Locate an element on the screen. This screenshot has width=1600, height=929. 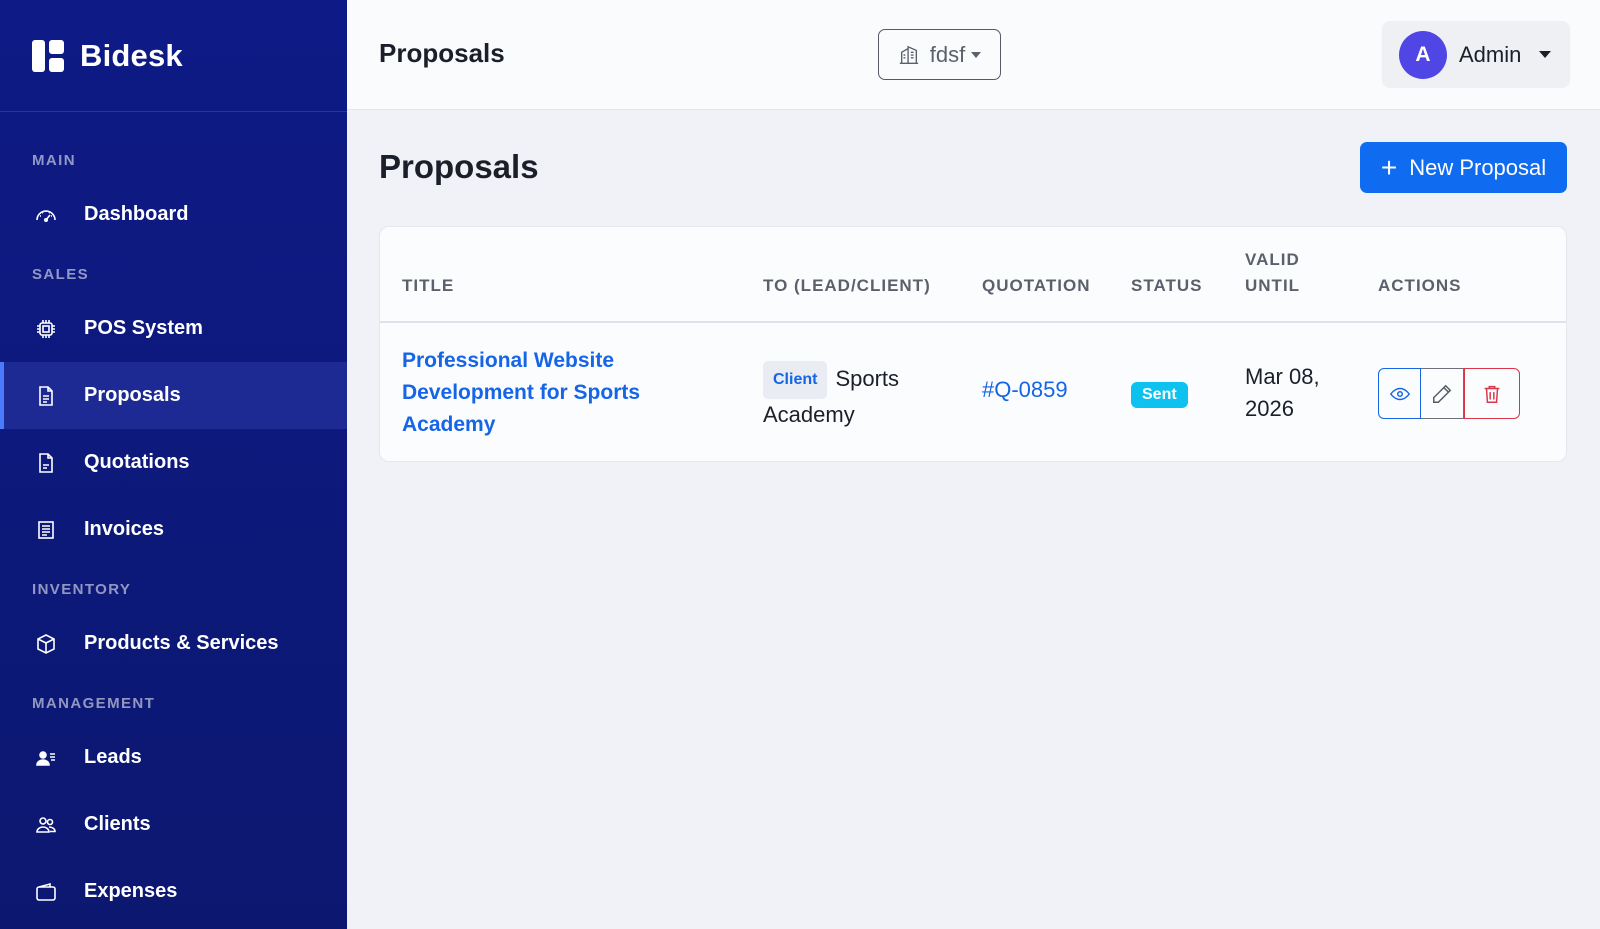
brand-logo-icon is located at coordinates (48, 55).